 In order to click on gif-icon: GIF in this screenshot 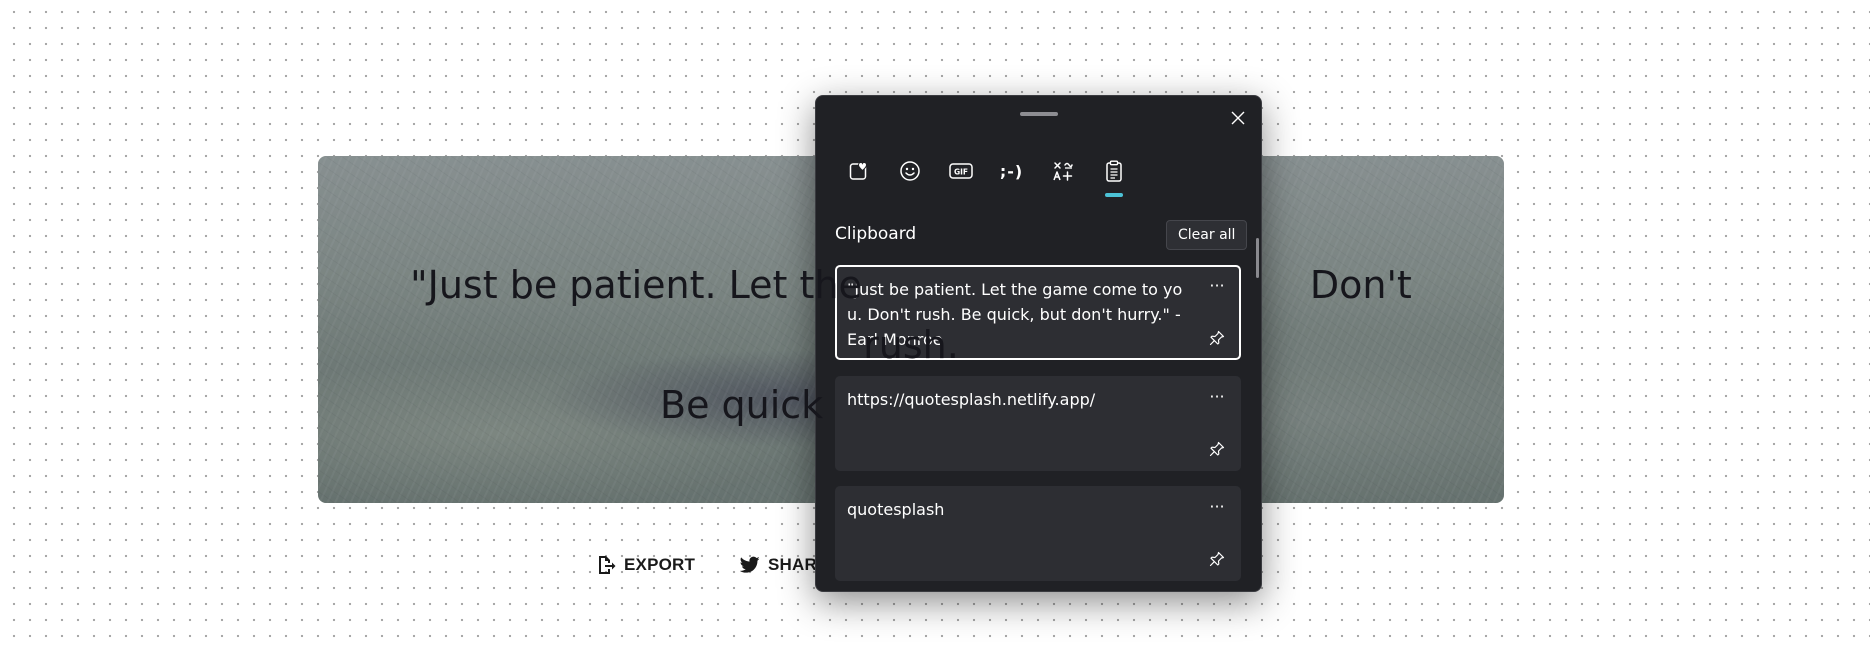, I will do `click(960, 171)`.